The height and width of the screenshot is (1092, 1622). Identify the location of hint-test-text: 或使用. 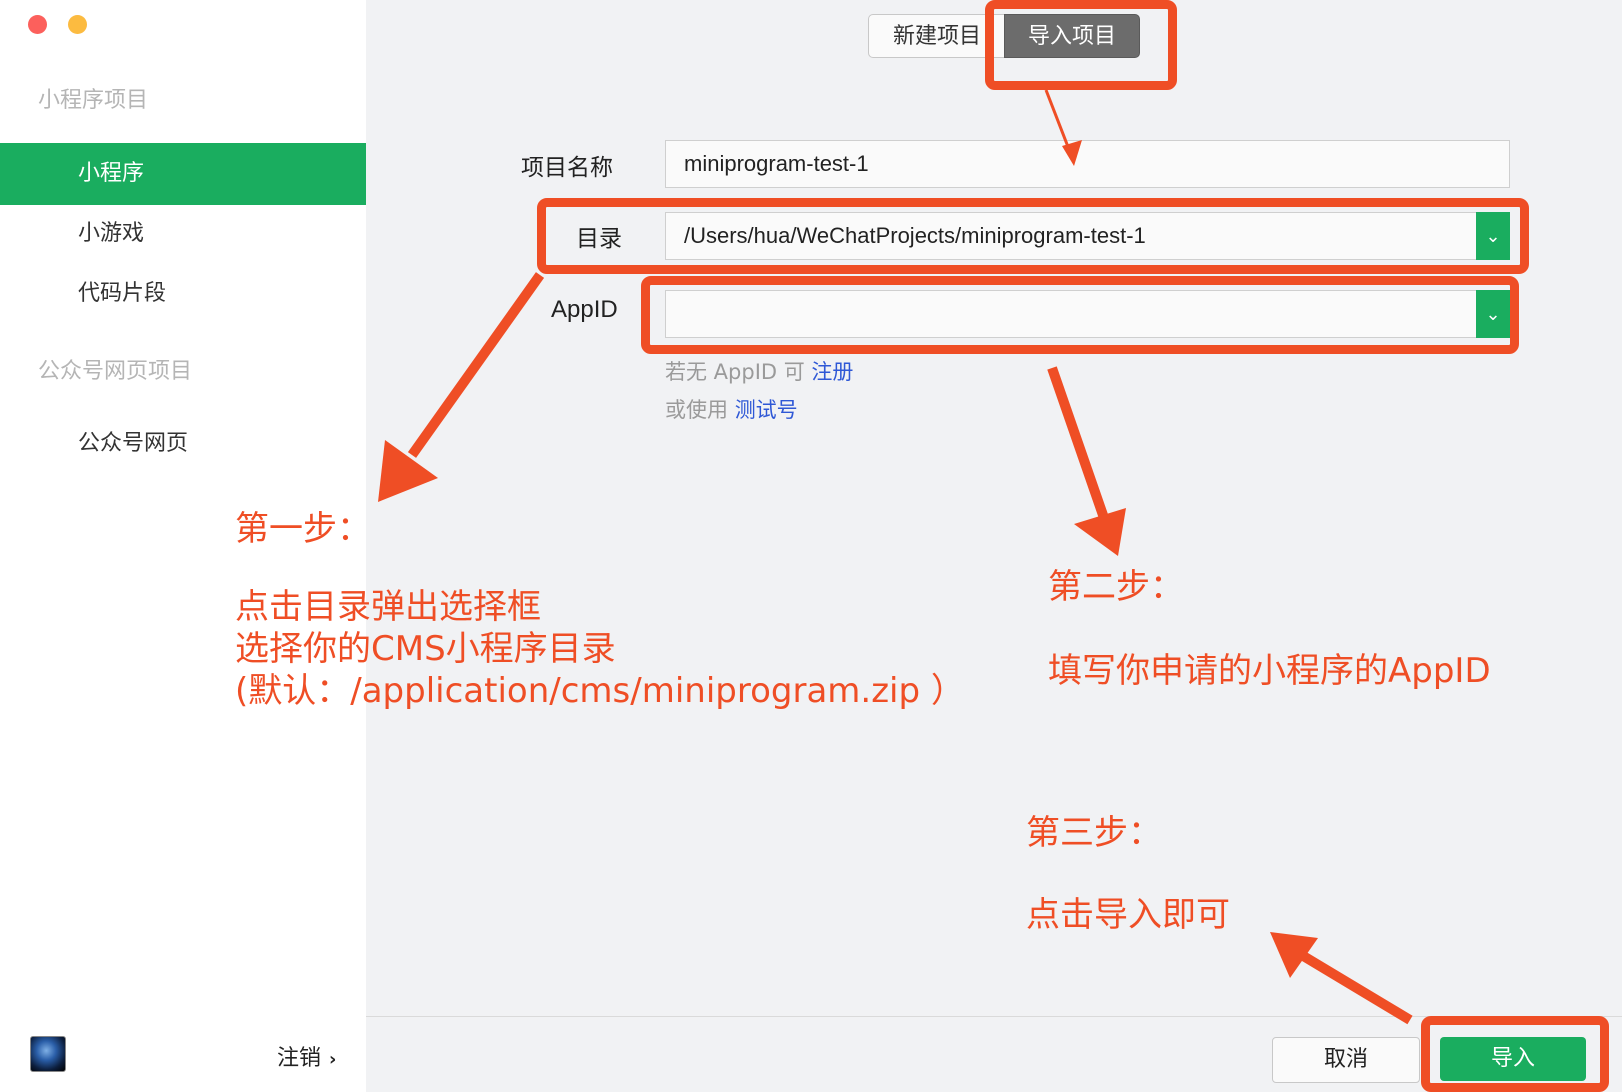
(700, 410).